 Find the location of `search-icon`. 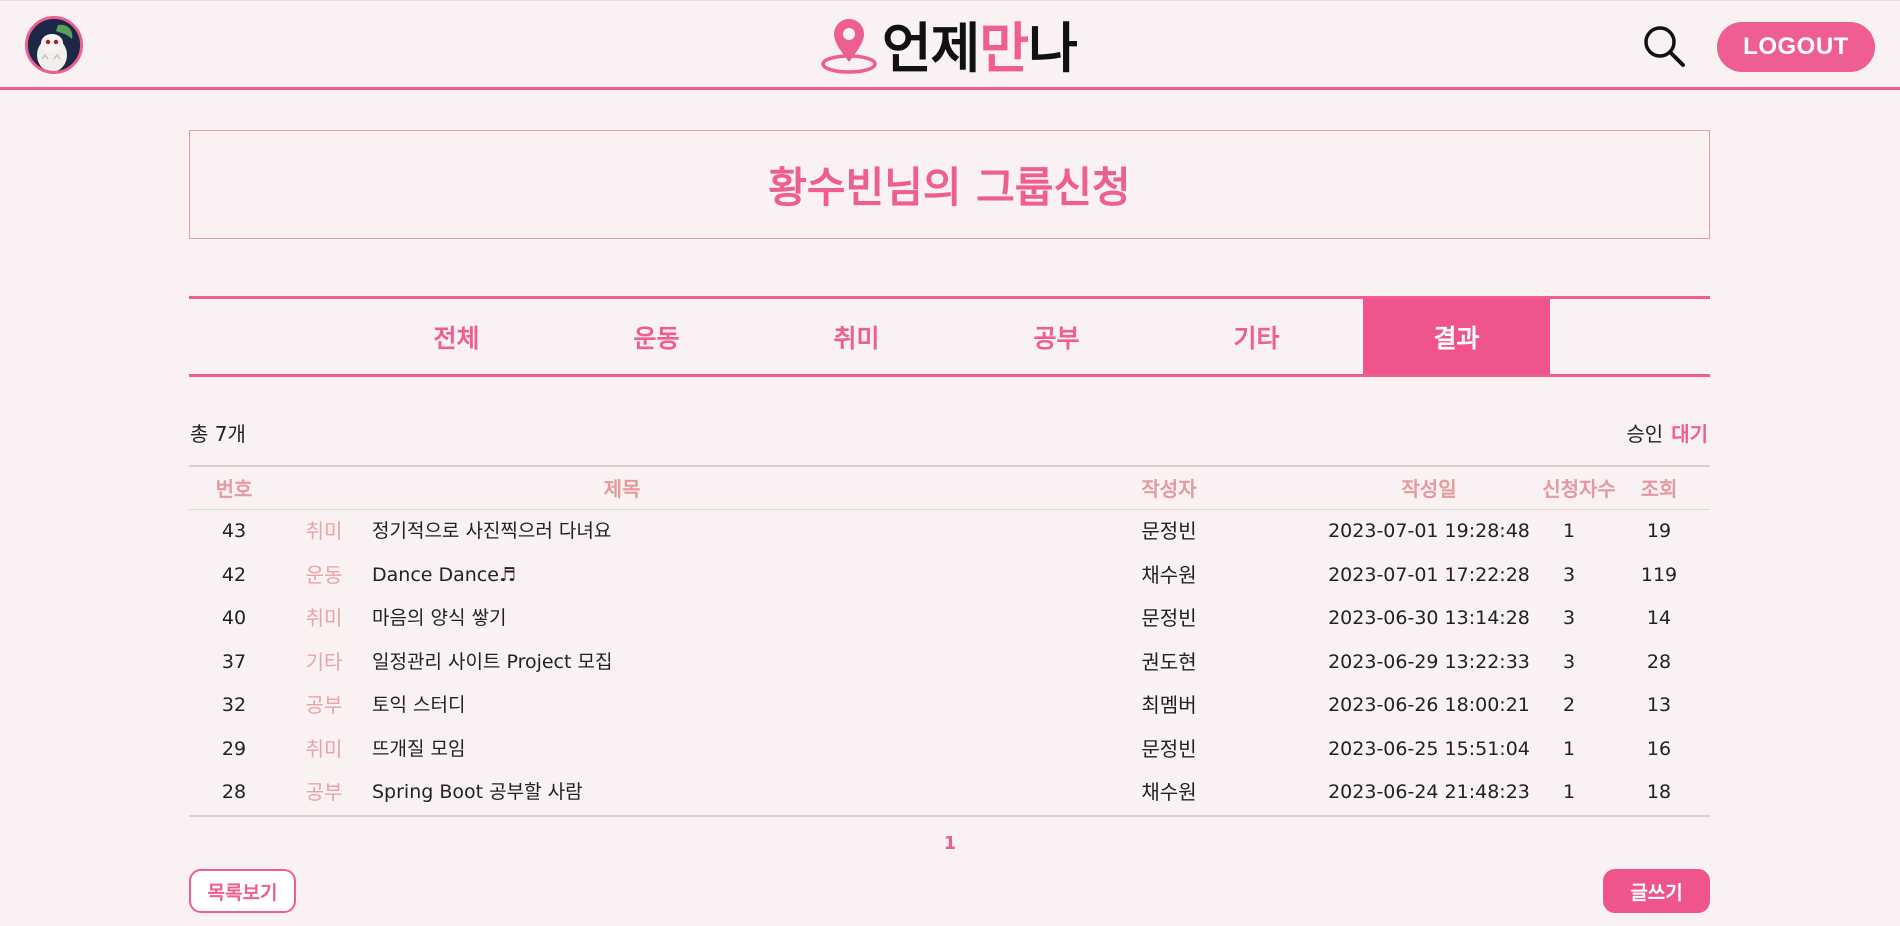

search-icon is located at coordinates (1664, 46).